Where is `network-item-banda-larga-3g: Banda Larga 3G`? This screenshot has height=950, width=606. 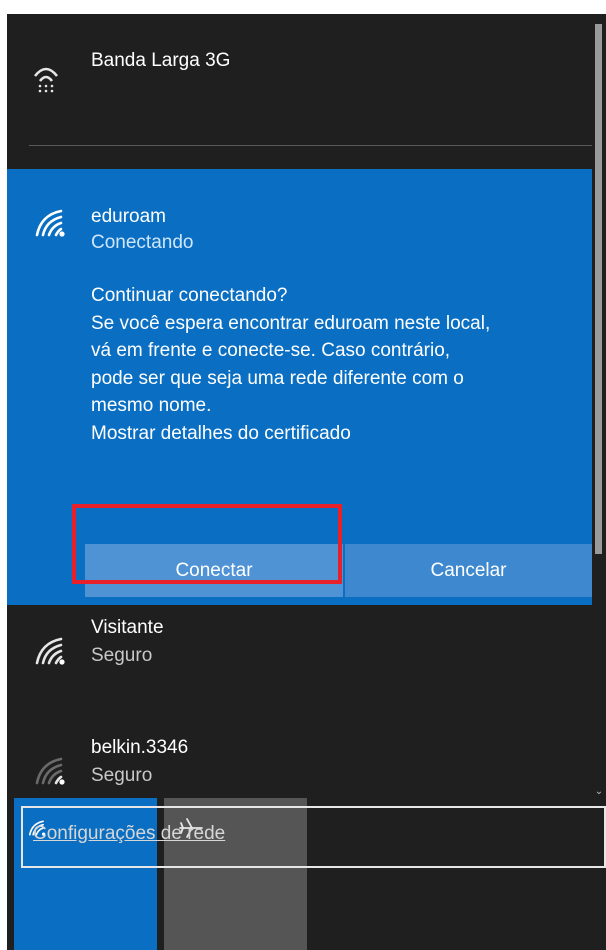 network-item-banda-larga-3g: Banda Larga 3G is located at coordinates (299, 76).